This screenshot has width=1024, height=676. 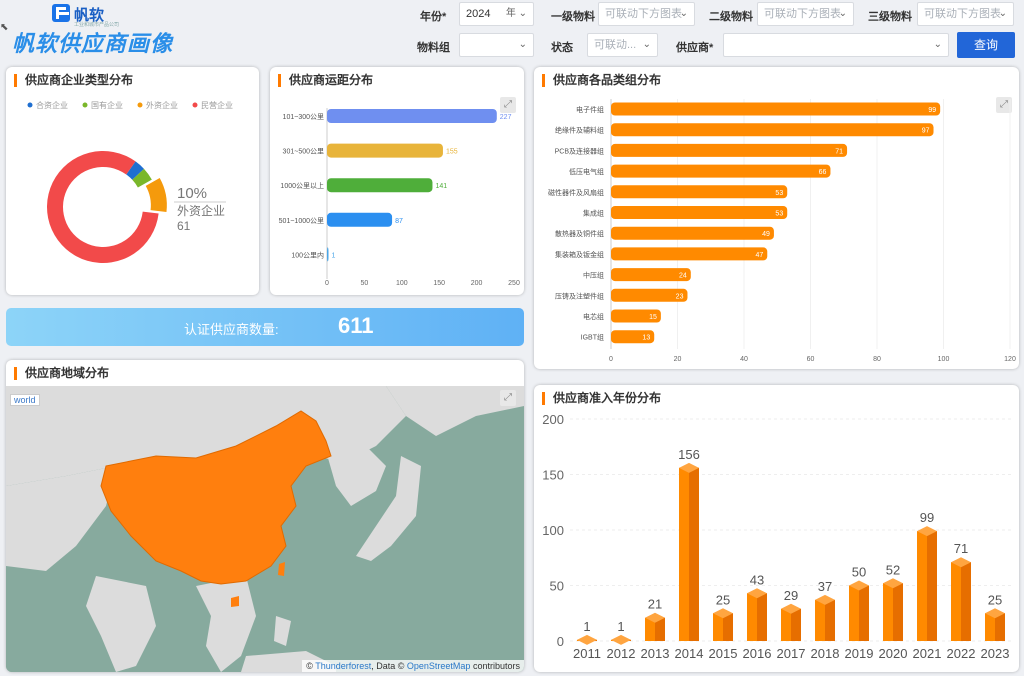 What do you see at coordinates (402, 283) in the screenshot?
I see `x-tick-label: 100` at bounding box center [402, 283].